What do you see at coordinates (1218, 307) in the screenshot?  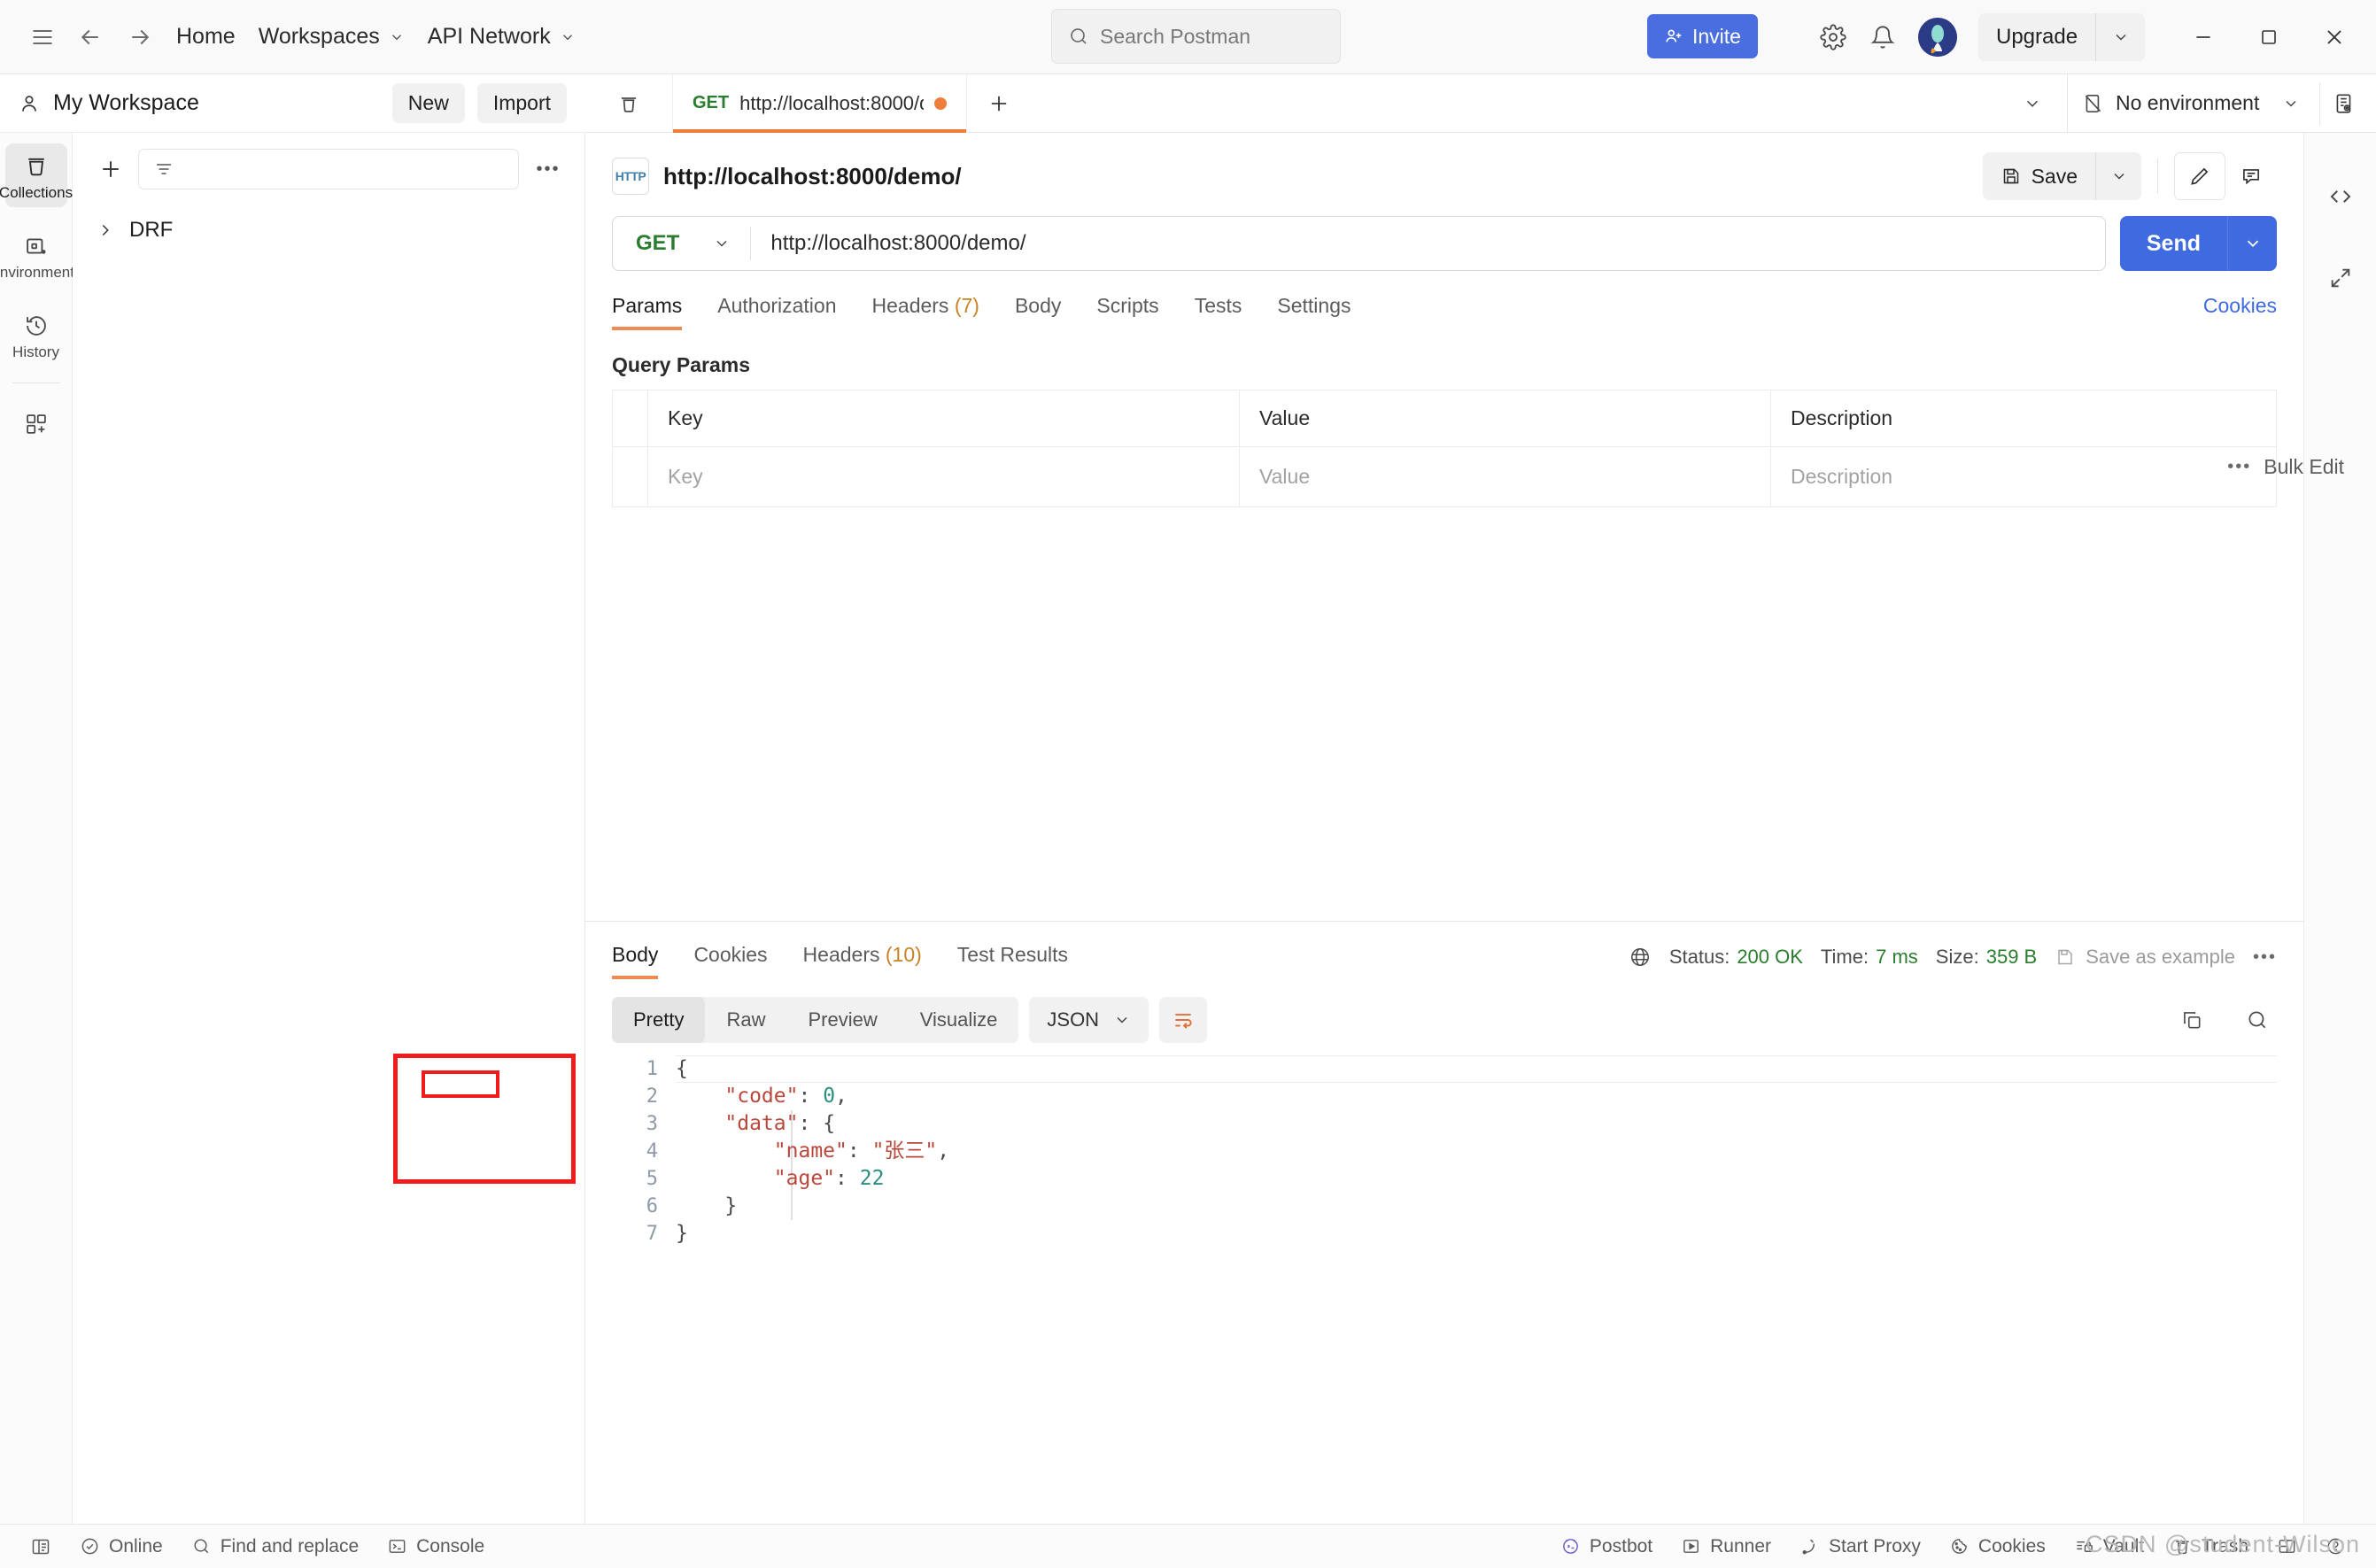 I see `tab-tests: Tests` at bounding box center [1218, 307].